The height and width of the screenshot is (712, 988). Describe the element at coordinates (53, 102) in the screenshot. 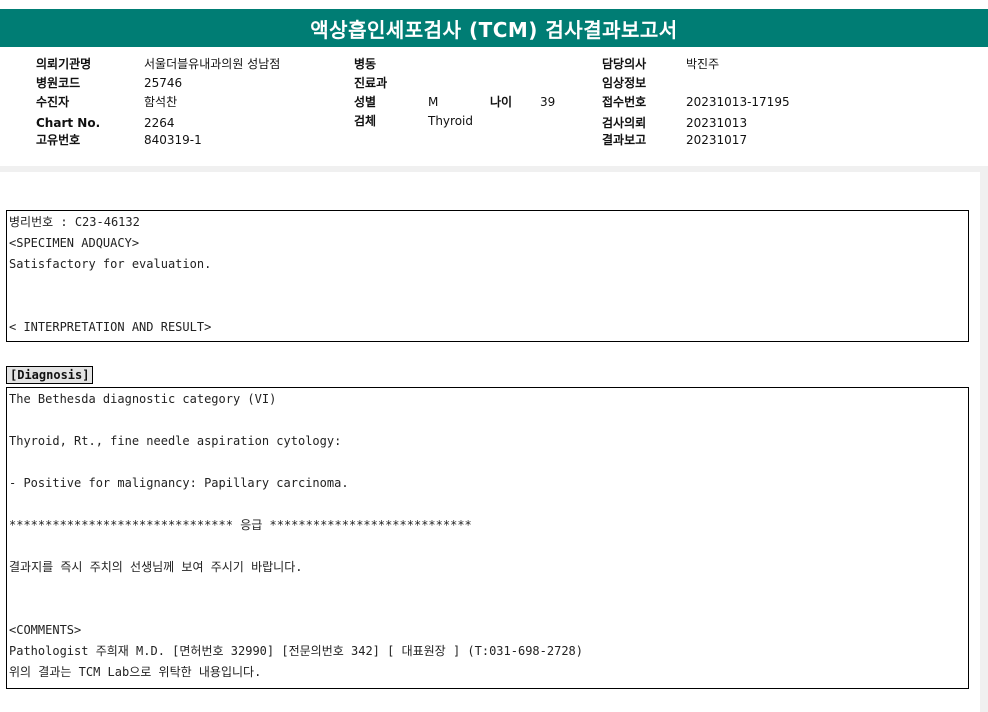

I see `patient-name-label: 수진자` at that location.